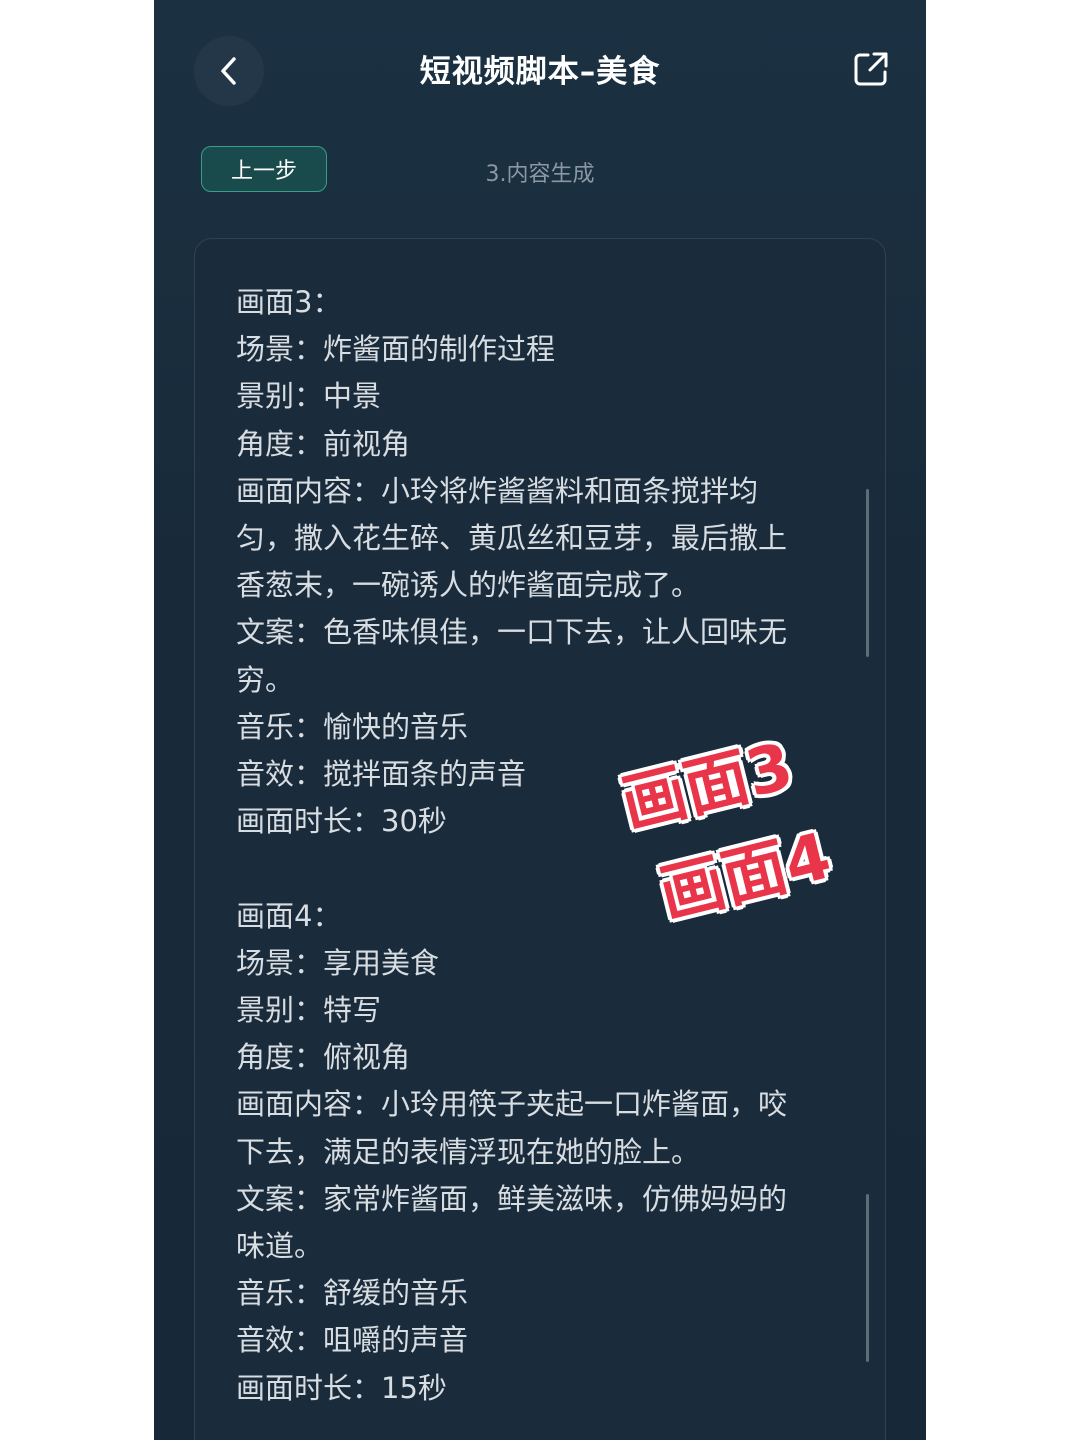 The width and height of the screenshot is (1080, 1440). What do you see at coordinates (280, 1246) in the screenshot?
I see `scene-copy: 味道。` at bounding box center [280, 1246].